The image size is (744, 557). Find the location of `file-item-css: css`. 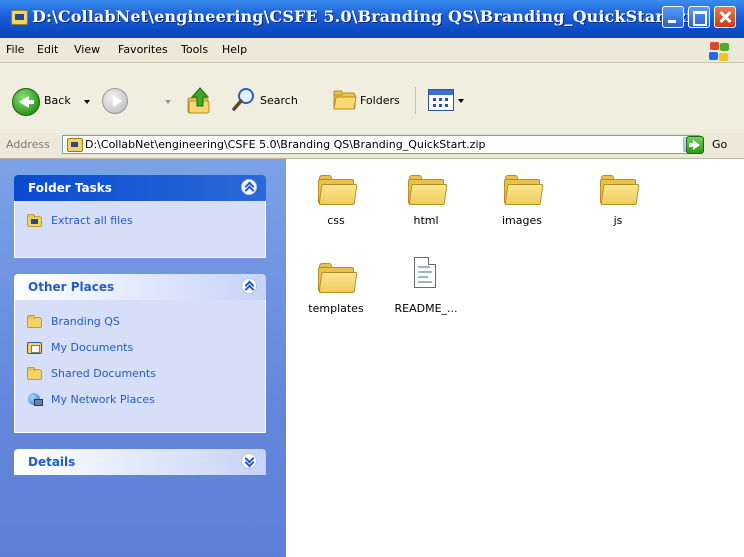

file-item-css: css is located at coordinates (336, 204).